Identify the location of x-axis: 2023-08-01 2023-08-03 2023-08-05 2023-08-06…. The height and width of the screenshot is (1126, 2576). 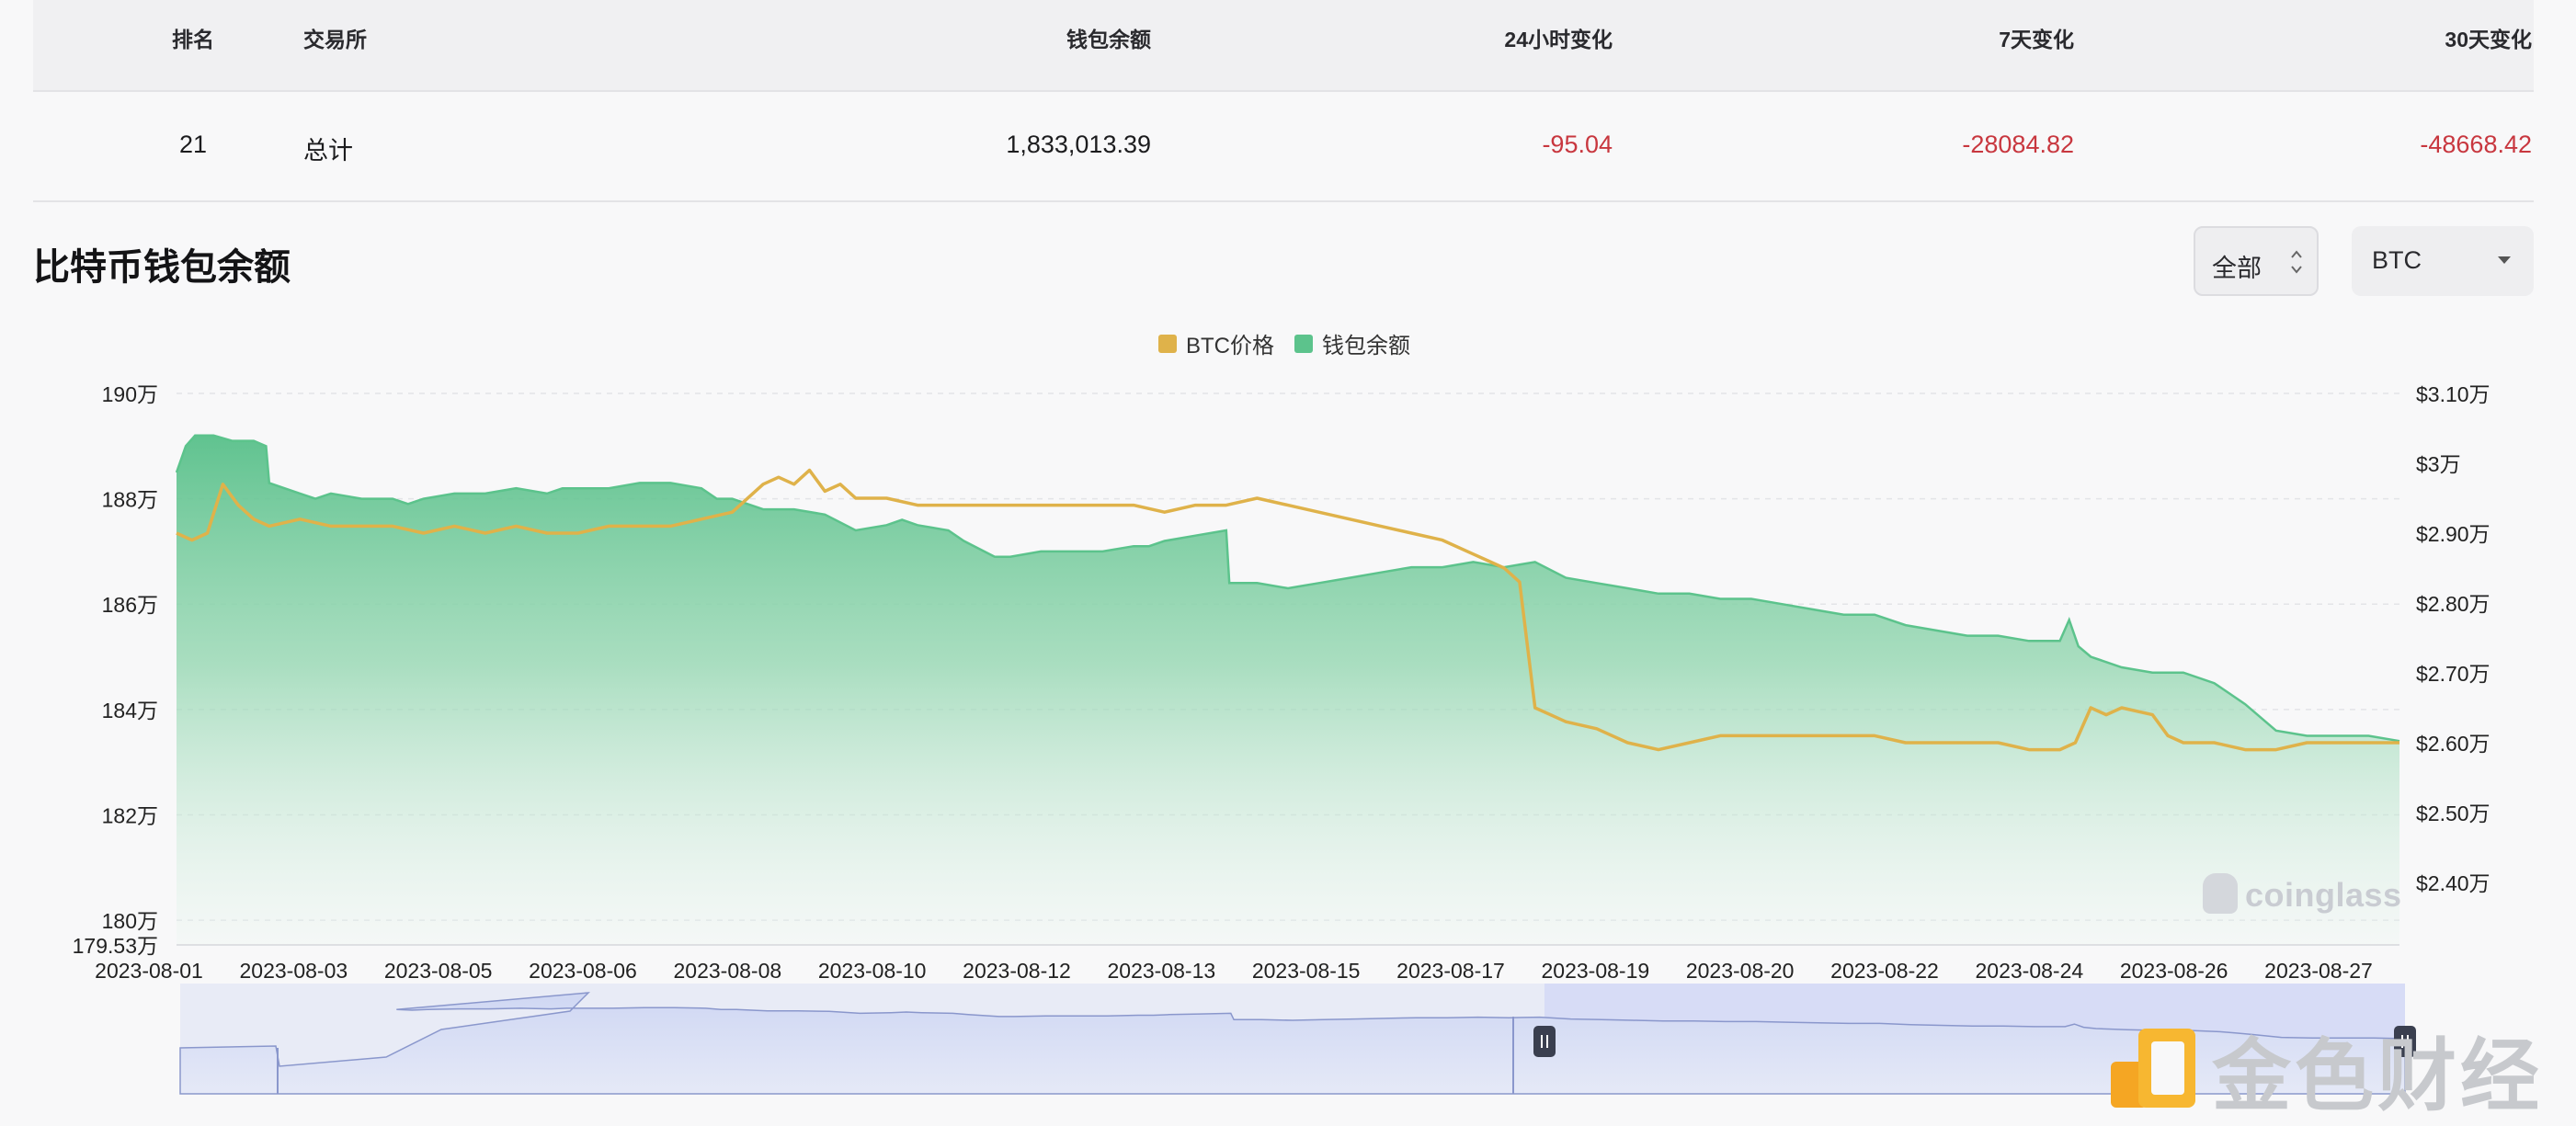
(1247, 963).